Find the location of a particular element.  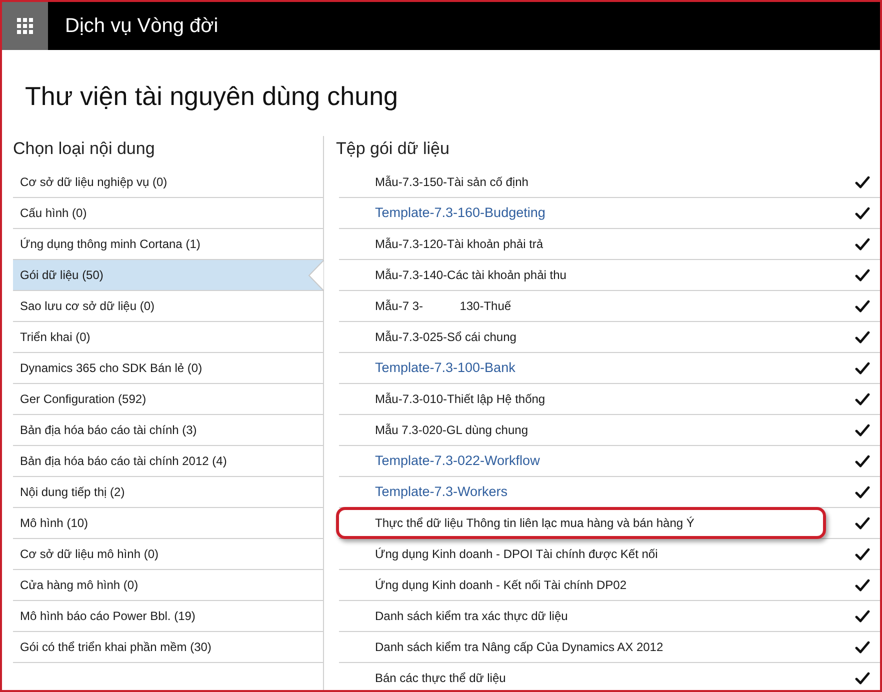

file-name: Mẫu-7.3-120-Tài khoản phải trả is located at coordinates (459, 244).